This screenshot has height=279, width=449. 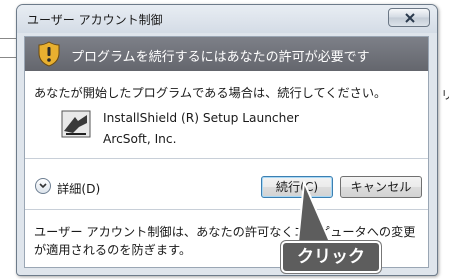 I want to click on header-band: プログラムを続行するにはあなたの許可が必要です, so click(x=226, y=54).